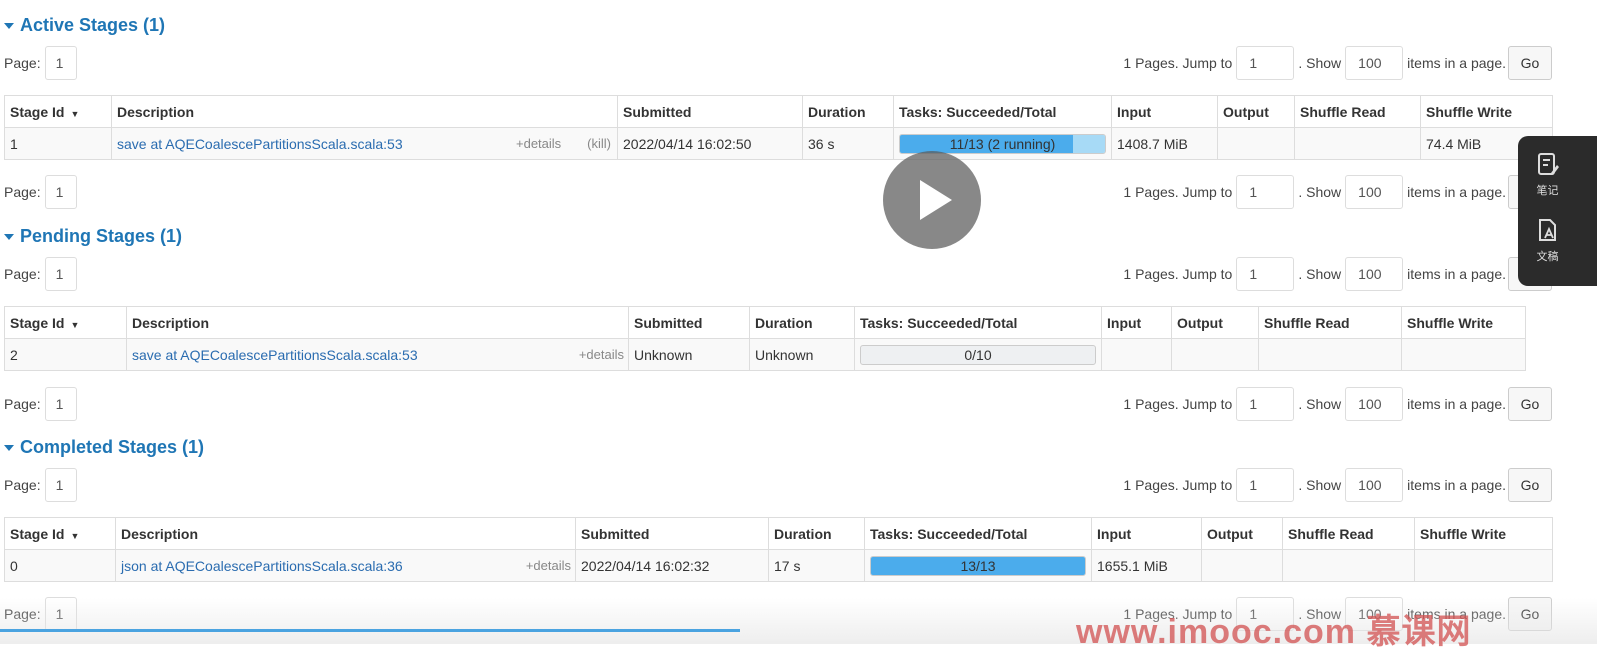  I want to click on notes-button: 笔记, so click(1547, 175).